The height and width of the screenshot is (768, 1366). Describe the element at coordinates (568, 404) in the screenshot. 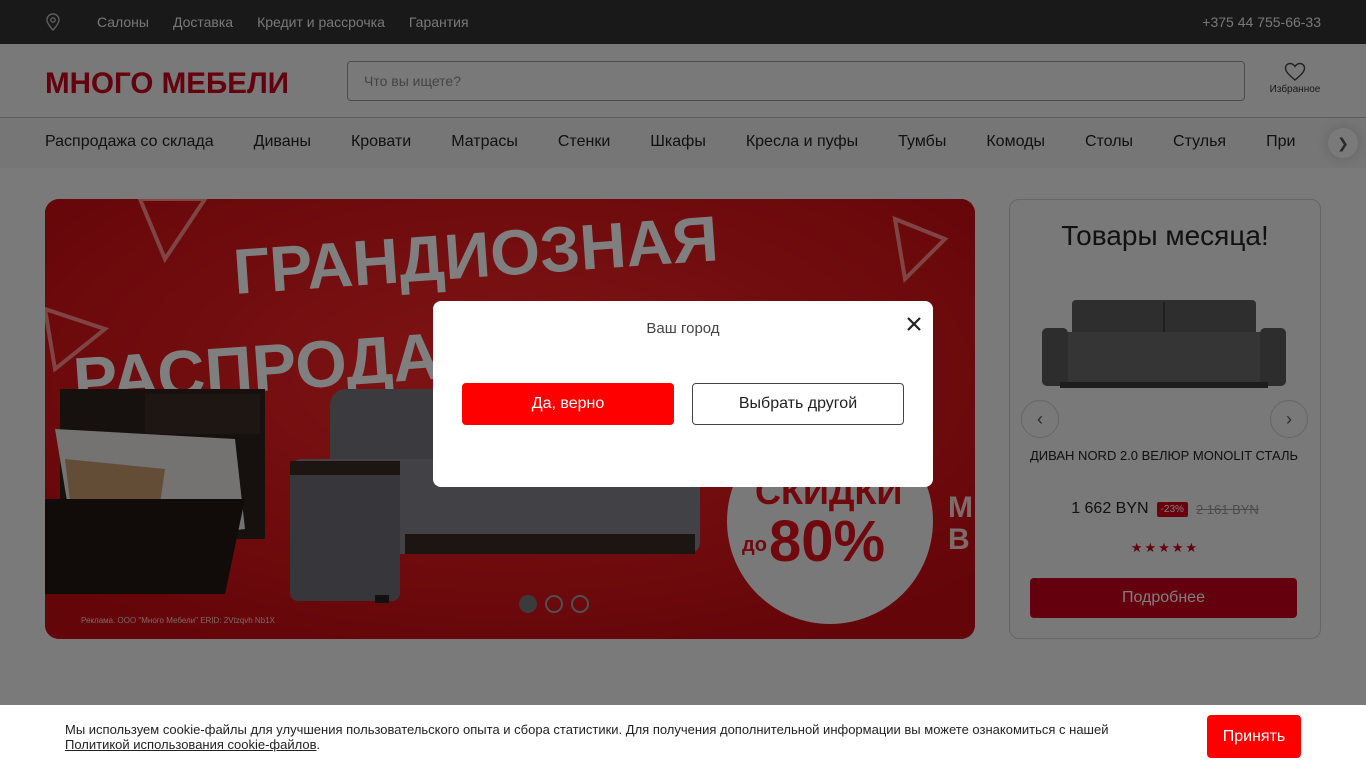

I see `confirm-city-button: Да, верно` at that location.